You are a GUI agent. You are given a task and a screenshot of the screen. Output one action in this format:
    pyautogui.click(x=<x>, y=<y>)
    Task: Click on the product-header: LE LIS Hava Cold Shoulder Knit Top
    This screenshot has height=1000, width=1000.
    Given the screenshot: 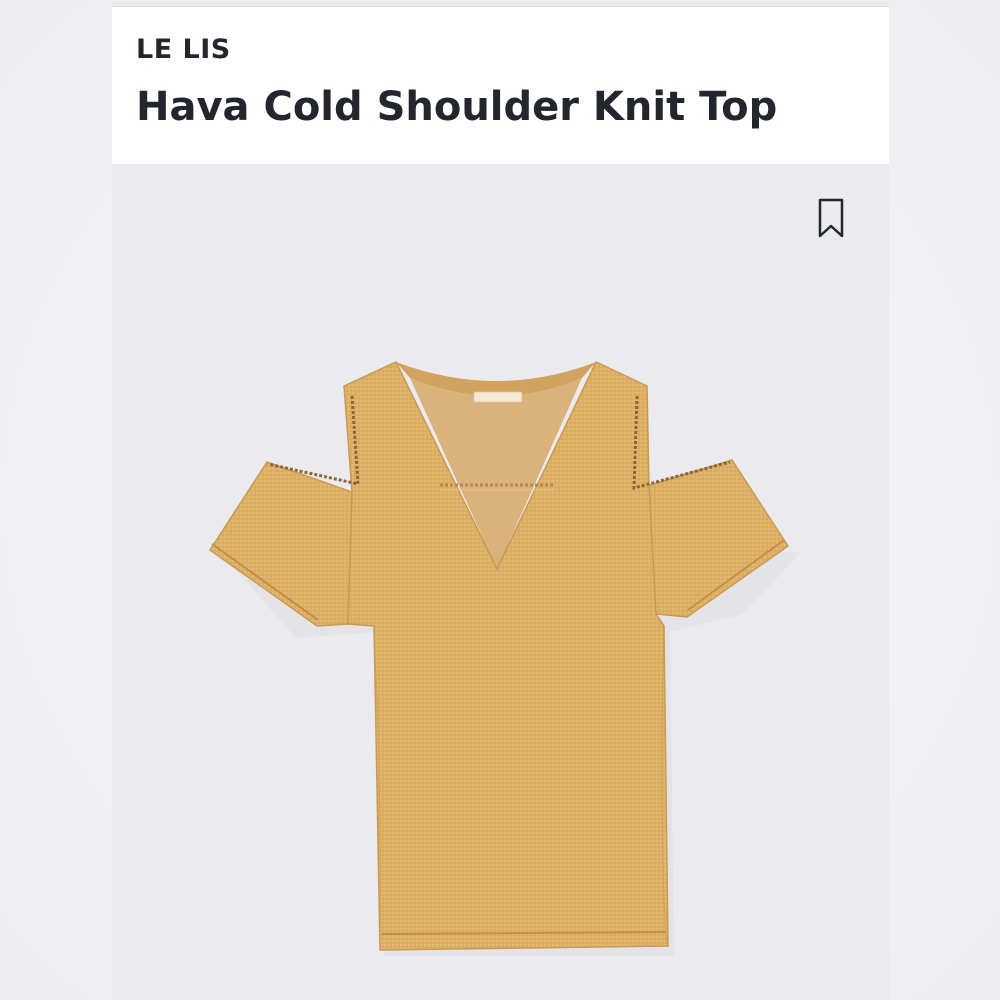 What is the action you would take?
    pyautogui.click(x=500, y=85)
    